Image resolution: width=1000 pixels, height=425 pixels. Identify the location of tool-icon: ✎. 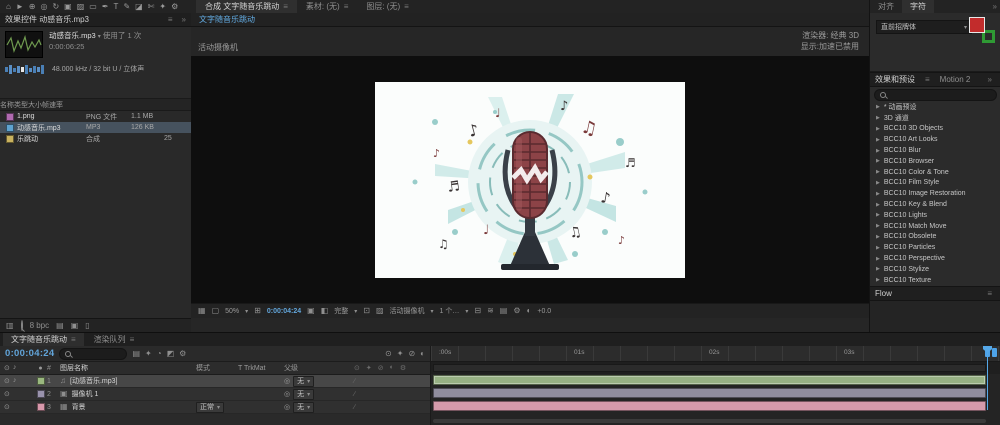
(126, 6).